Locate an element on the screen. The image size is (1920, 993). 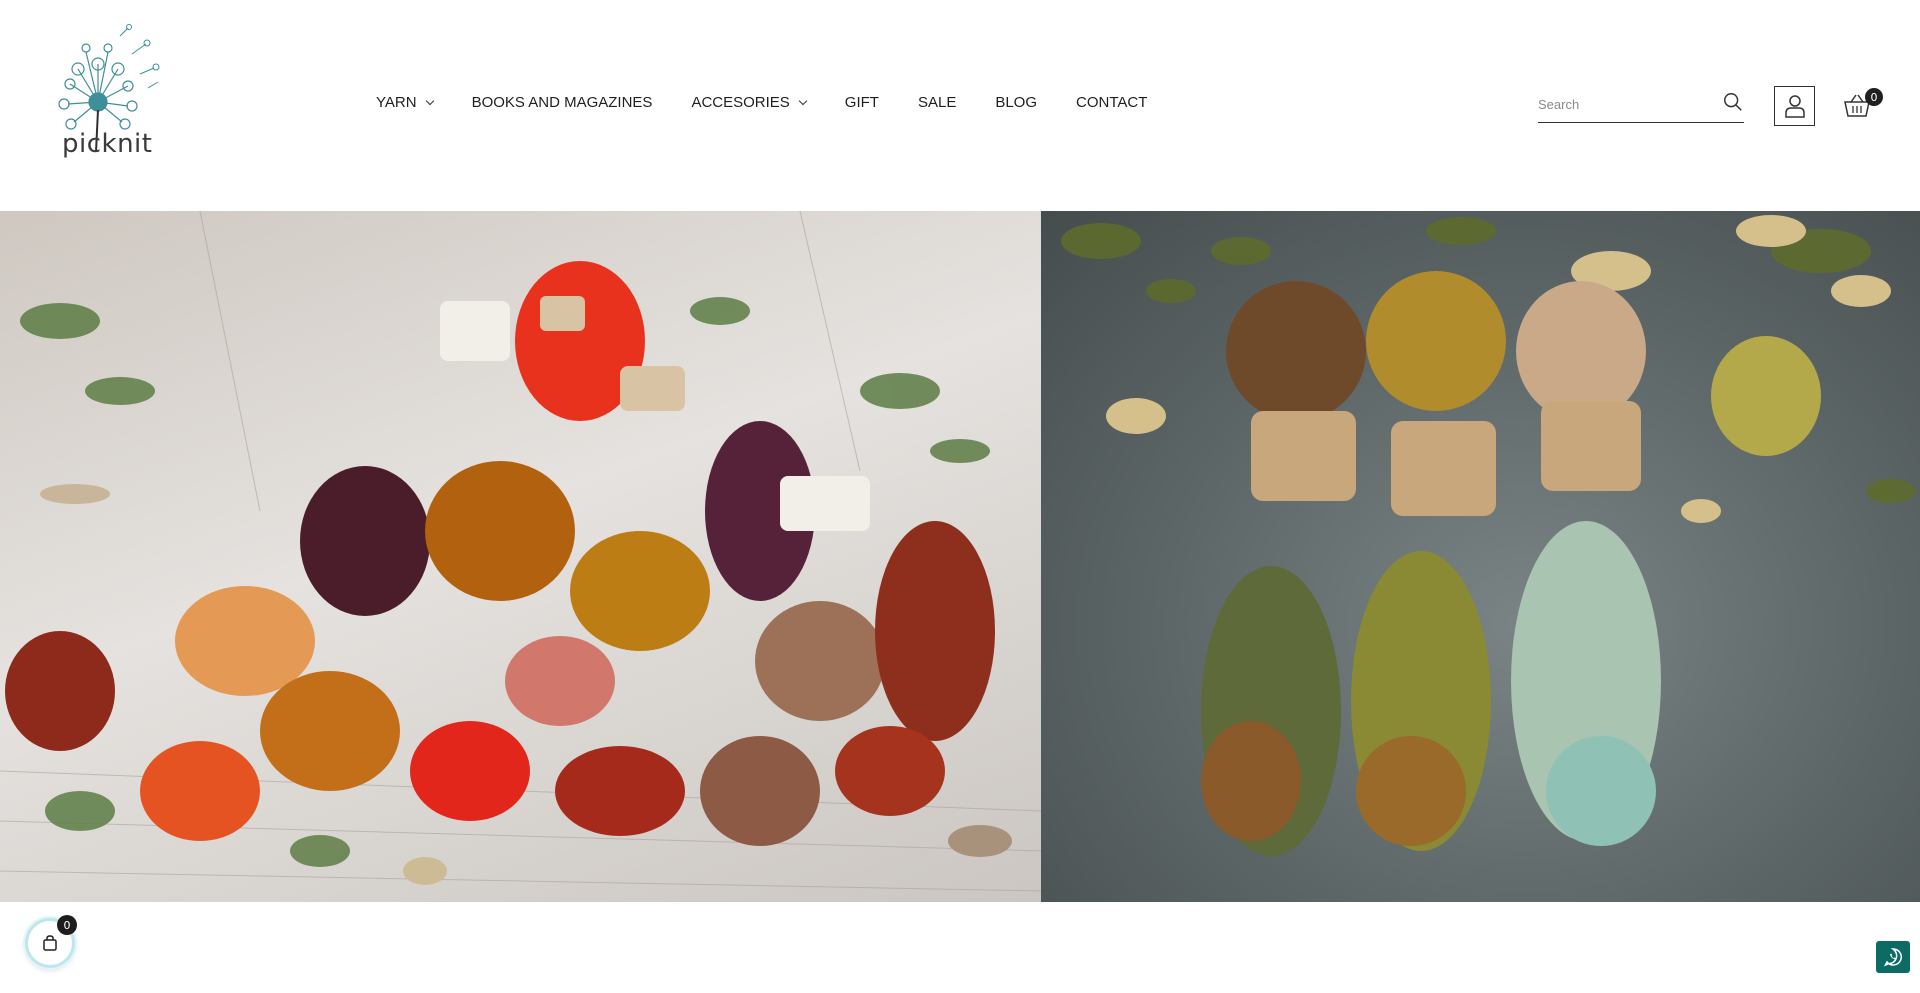
nav-item-sale: SALE is located at coordinates (937, 102).